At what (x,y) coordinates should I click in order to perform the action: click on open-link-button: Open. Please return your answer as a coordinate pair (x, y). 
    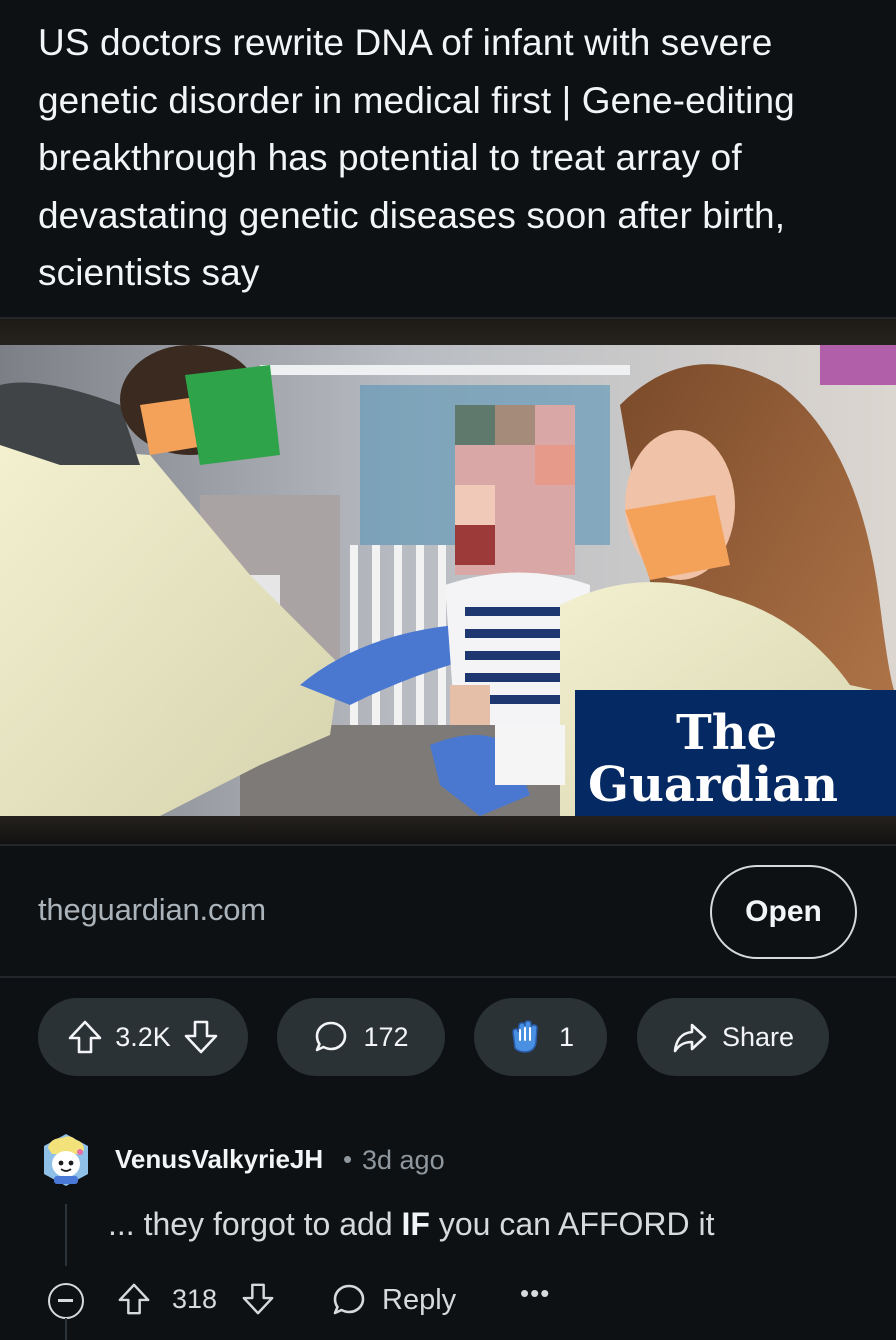
    Looking at the image, I should click on (783, 912).